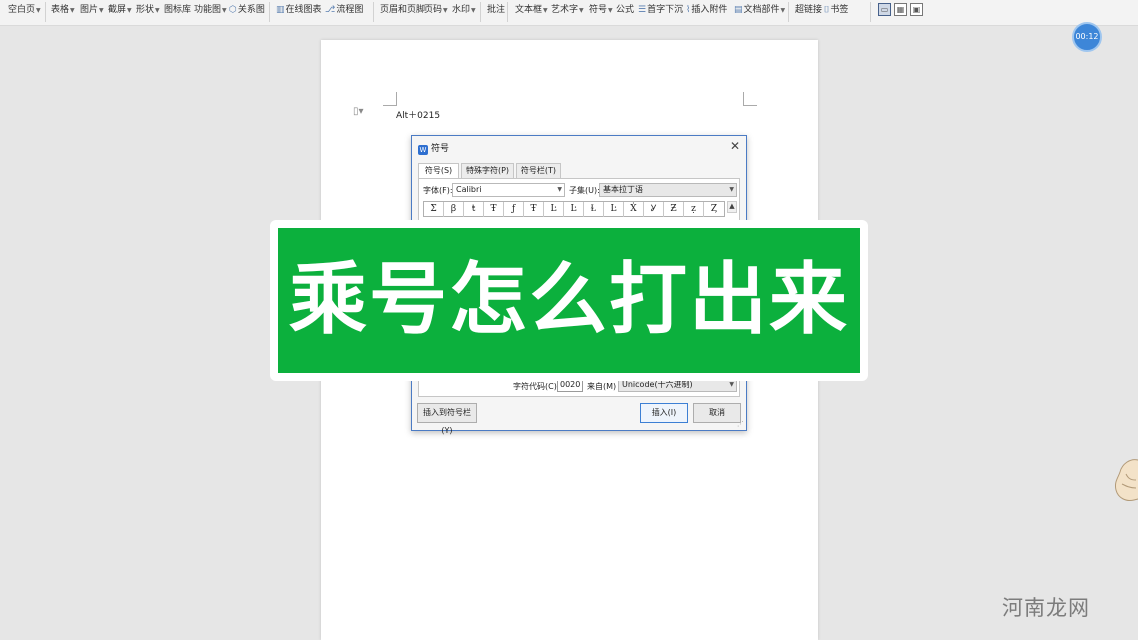 This screenshot has height=640, width=1138. What do you see at coordinates (664, 413) in the screenshot?
I see `insert-button: 插入(I)` at bounding box center [664, 413].